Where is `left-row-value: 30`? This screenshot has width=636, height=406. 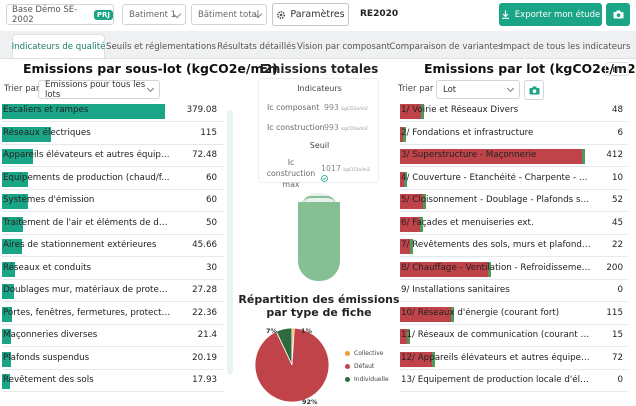 left-row-value: 30 is located at coordinates (211, 267).